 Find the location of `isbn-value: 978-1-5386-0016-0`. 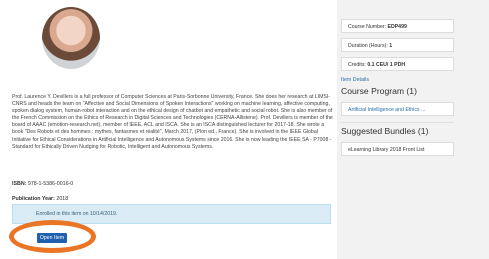

isbn-value: 978-1-5386-0016-0 is located at coordinates (50, 184).